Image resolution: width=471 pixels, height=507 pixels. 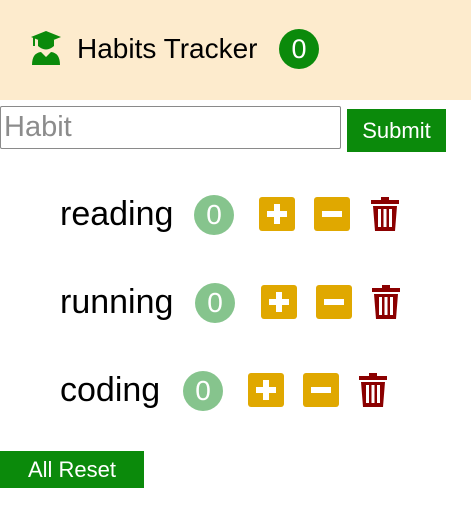 What do you see at coordinates (235, 390) in the screenshot?
I see `habit-row: coding 0` at bounding box center [235, 390].